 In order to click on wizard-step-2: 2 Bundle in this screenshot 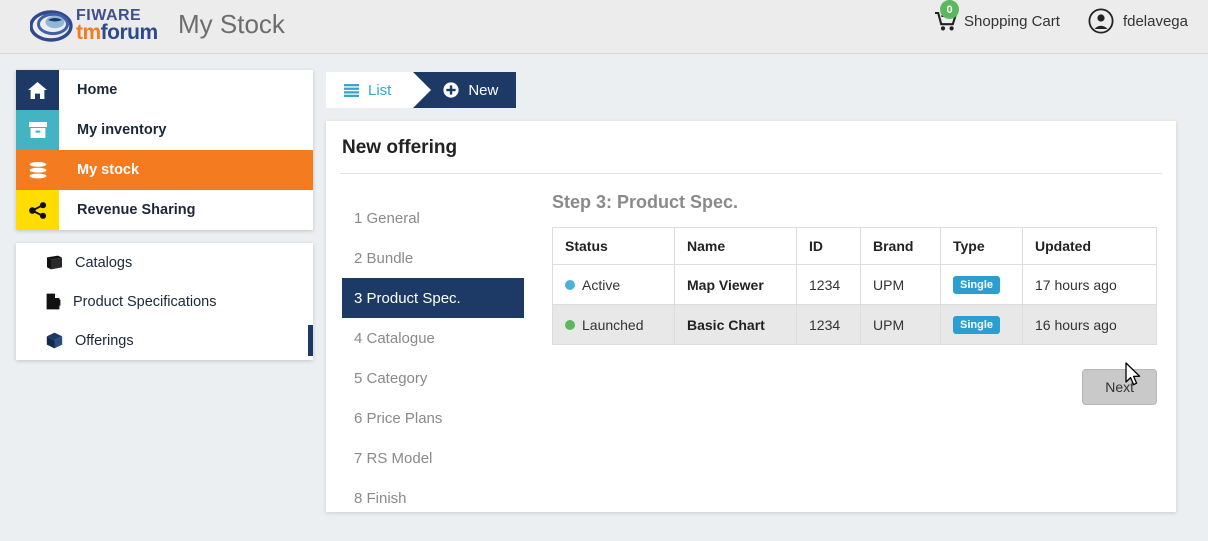, I will do `click(432, 258)`.